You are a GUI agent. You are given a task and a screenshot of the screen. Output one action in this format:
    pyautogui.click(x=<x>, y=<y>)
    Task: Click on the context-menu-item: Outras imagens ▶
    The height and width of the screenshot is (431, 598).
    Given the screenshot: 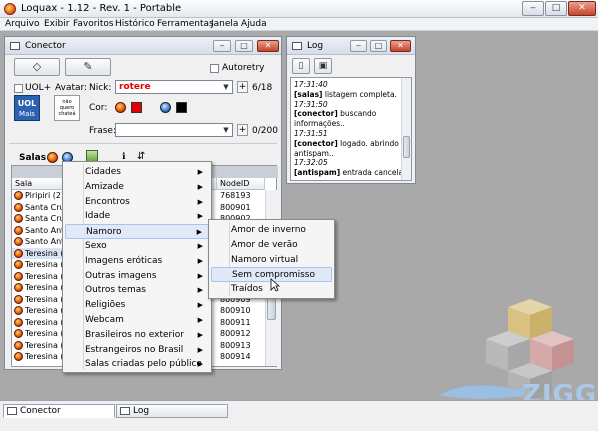 What is the action you would take?
    pyautogui.click(x=137, y=276)
    